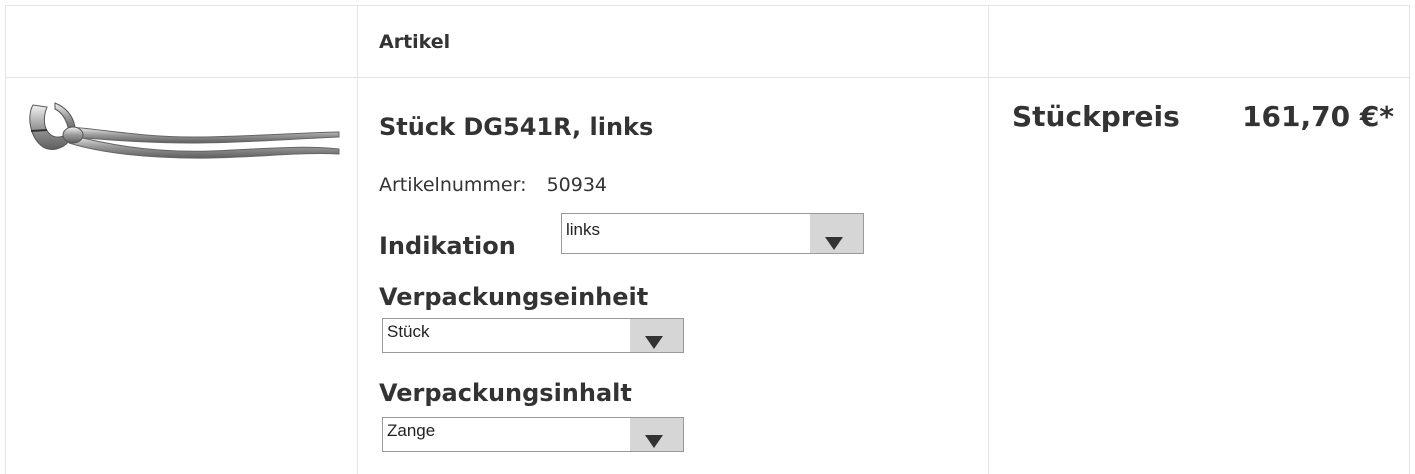 Image resolution: width=1415 pixels, height=474 pixels. What do you see at coordinates (514, 297) in the screenshot?
I see `verpackungseinheit-label: Verpackungseinheit` at bounding box center [514, 297].